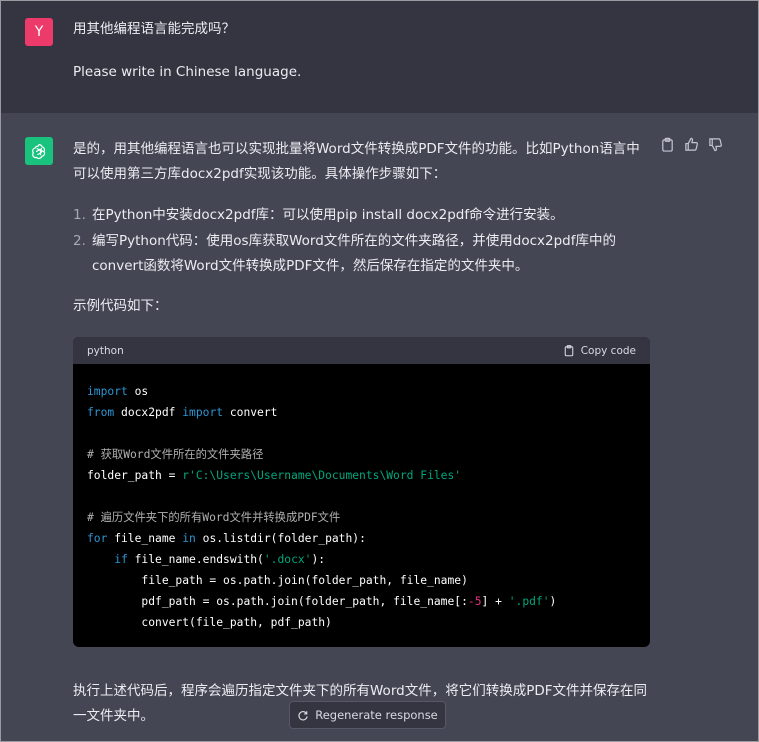 This screenshot has height=742, width=759. I want to click on message-actions, so click(691, 144).